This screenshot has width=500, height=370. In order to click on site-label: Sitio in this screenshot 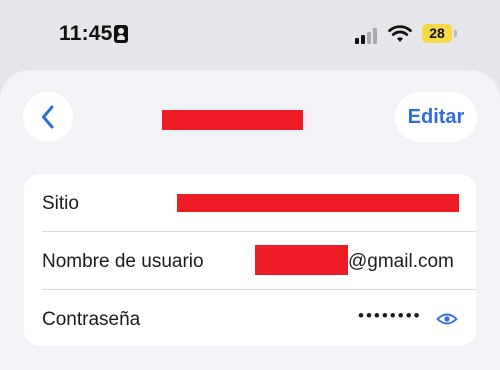, I will do `click(60, 203)`.